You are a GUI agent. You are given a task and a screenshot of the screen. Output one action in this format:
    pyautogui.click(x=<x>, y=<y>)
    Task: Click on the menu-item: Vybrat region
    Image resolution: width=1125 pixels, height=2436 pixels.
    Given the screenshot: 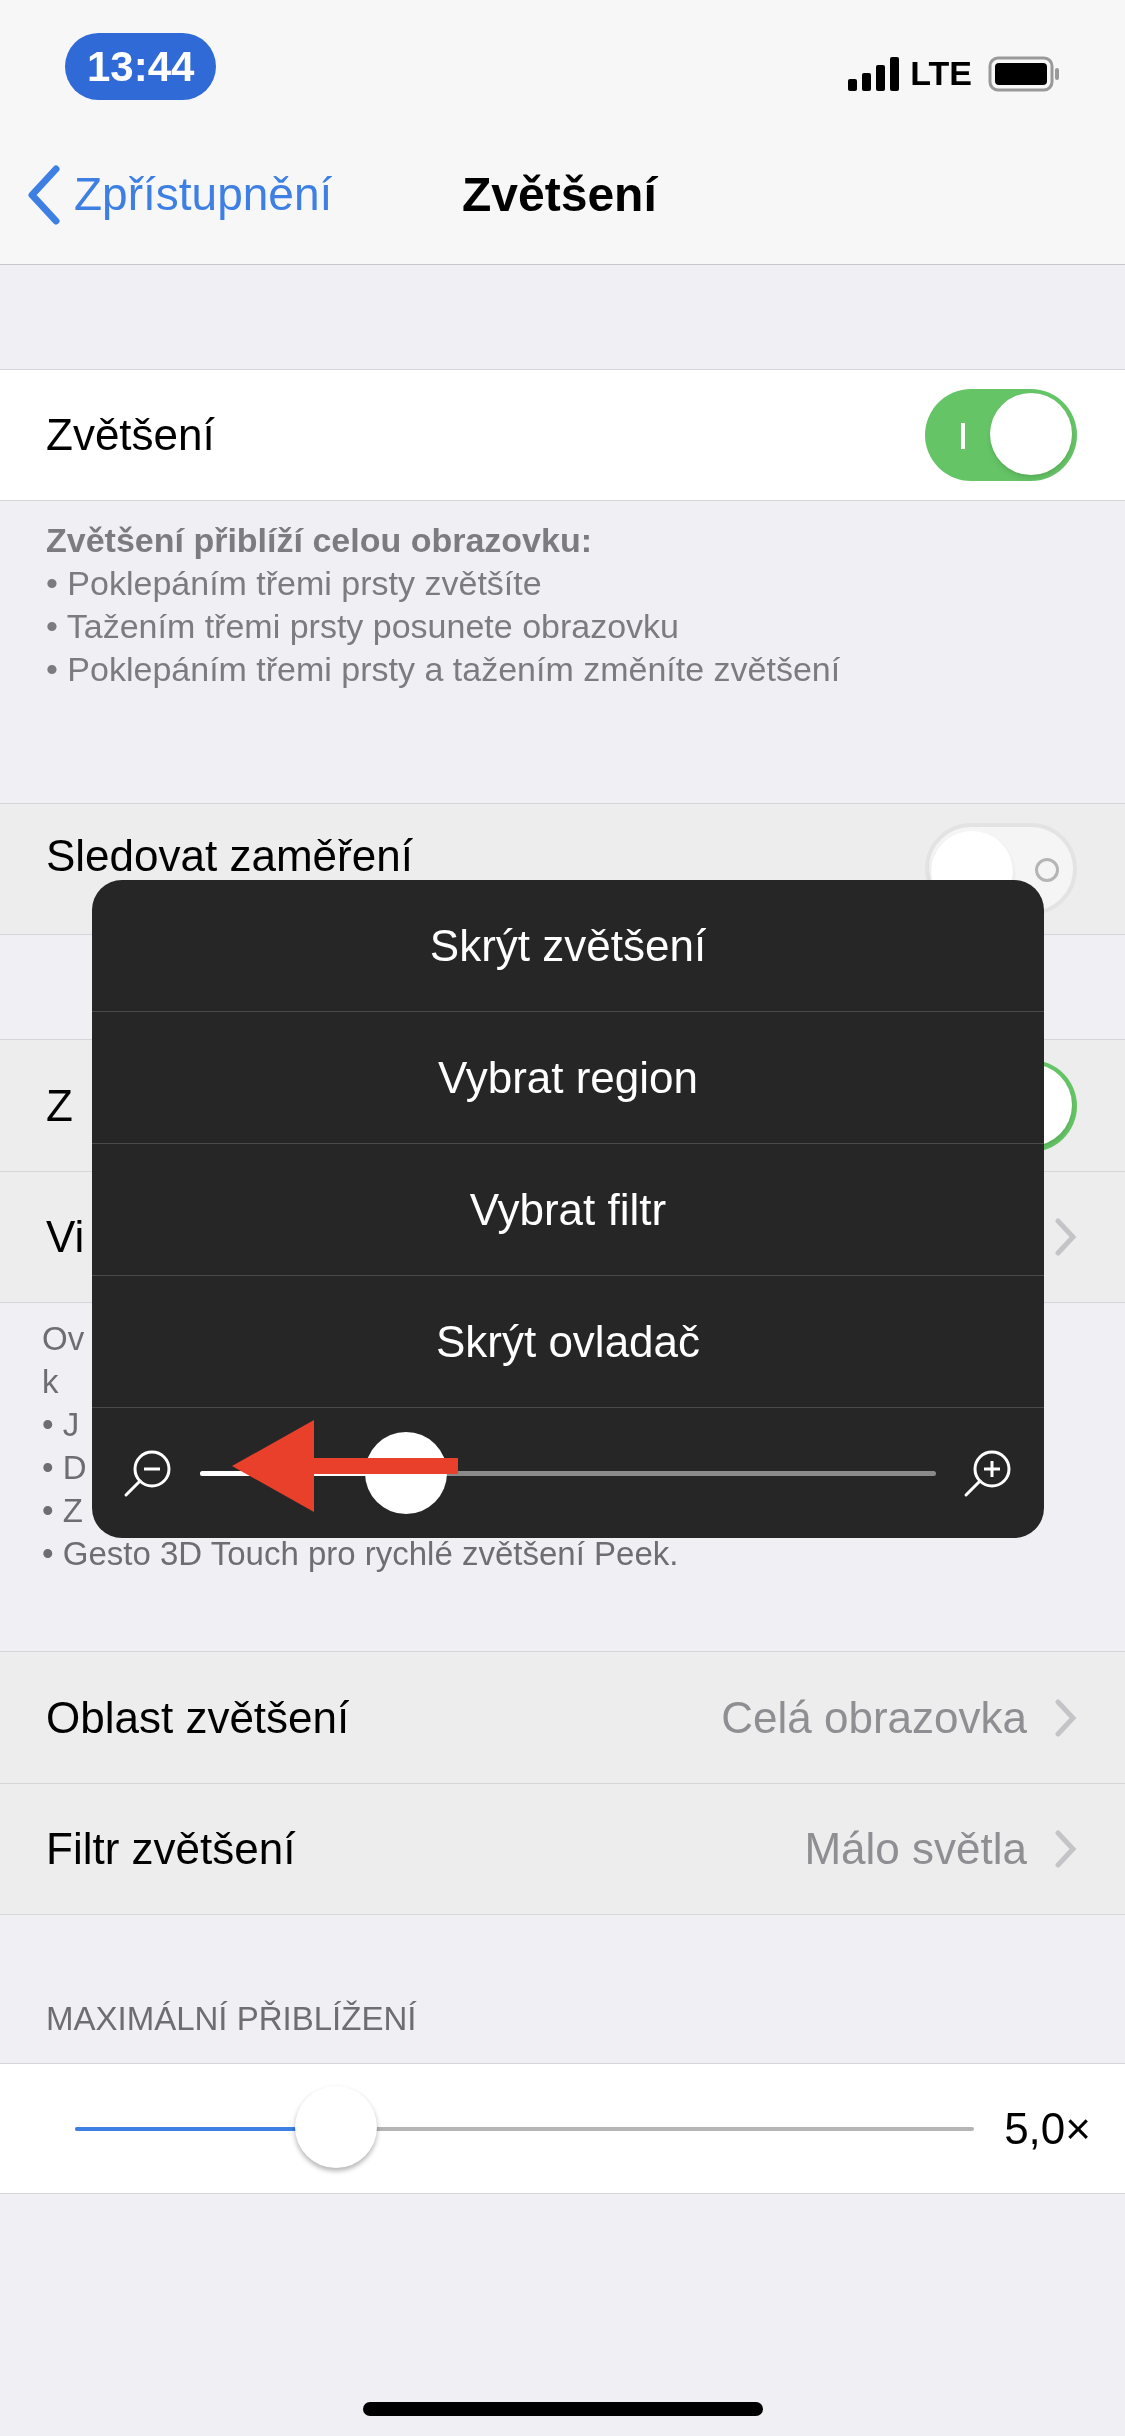 What is the action you would take?
    pyautogui.click(x=568, y=1078)
    